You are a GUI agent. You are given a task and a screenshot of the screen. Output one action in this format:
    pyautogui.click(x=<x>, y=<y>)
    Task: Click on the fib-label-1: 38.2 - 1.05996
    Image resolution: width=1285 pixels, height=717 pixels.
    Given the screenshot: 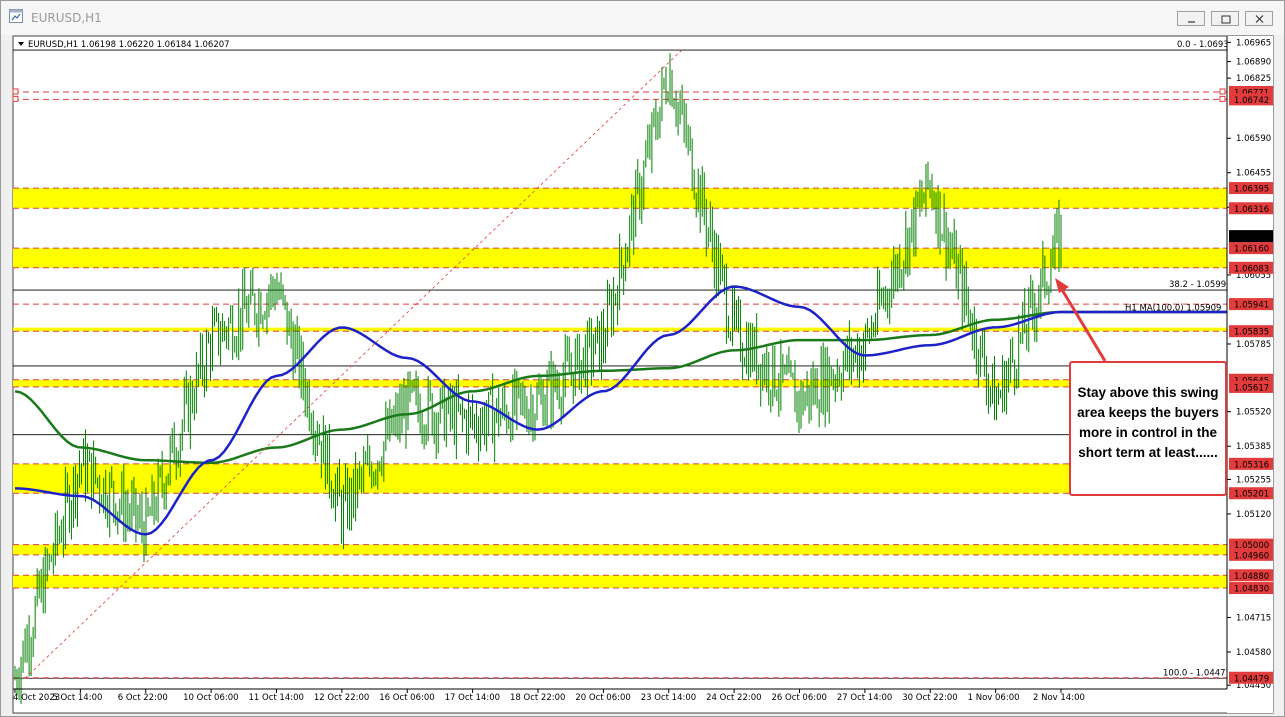 What is the action you would take?
    pyautogui.click(x=1200, y=285)
    